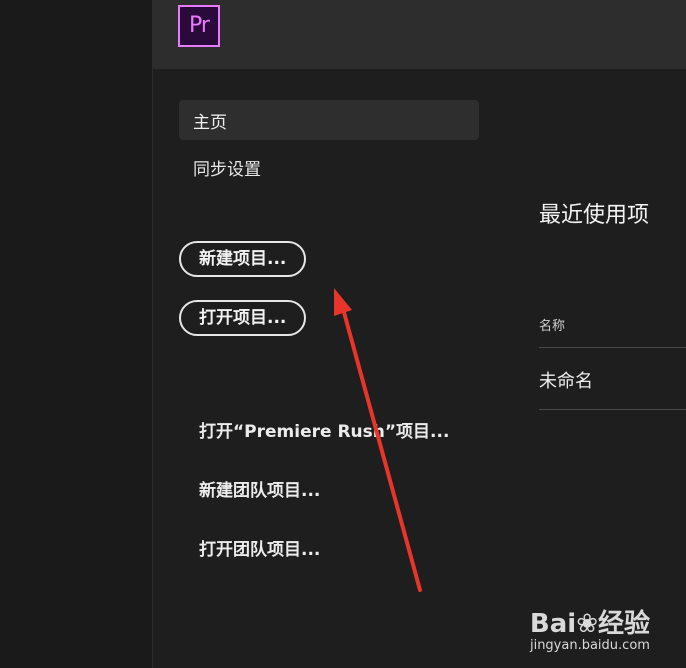  What do you see at coordinates (227, 167) in the screenshot?
I see `nav-item-sync-settings: 同步设置` at bounding box center [227, 167].